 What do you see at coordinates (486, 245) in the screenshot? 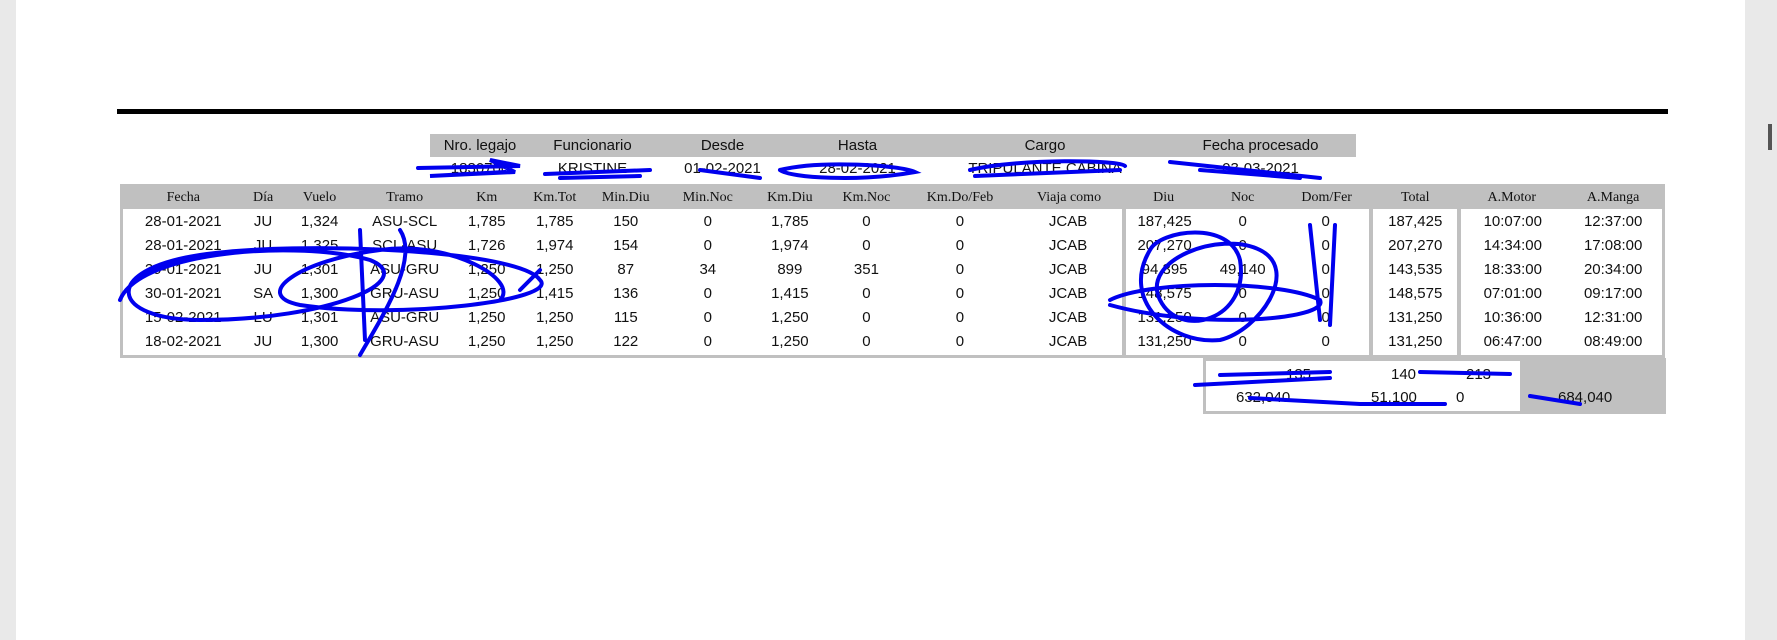
I see `table-cell: 1,726` at bounding box center [486, 245].